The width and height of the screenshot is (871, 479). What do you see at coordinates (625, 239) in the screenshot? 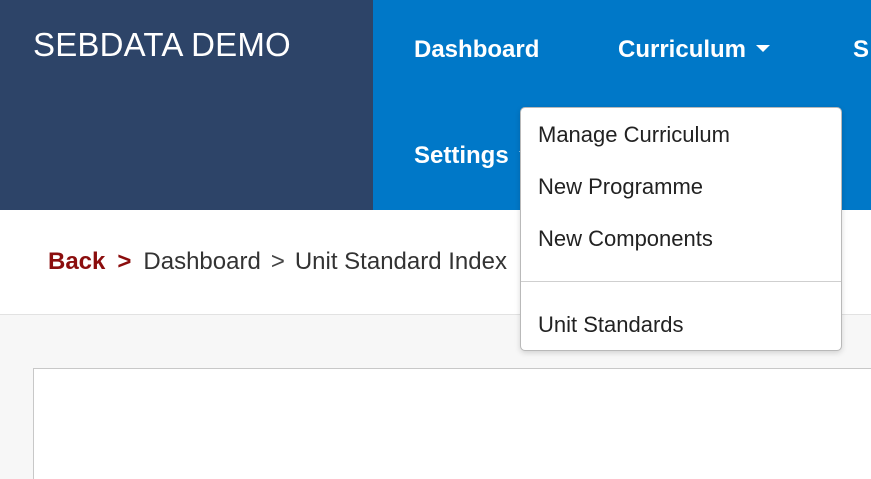
I see `menu-item-new-components: New Components` at bounding box center [625, 239].